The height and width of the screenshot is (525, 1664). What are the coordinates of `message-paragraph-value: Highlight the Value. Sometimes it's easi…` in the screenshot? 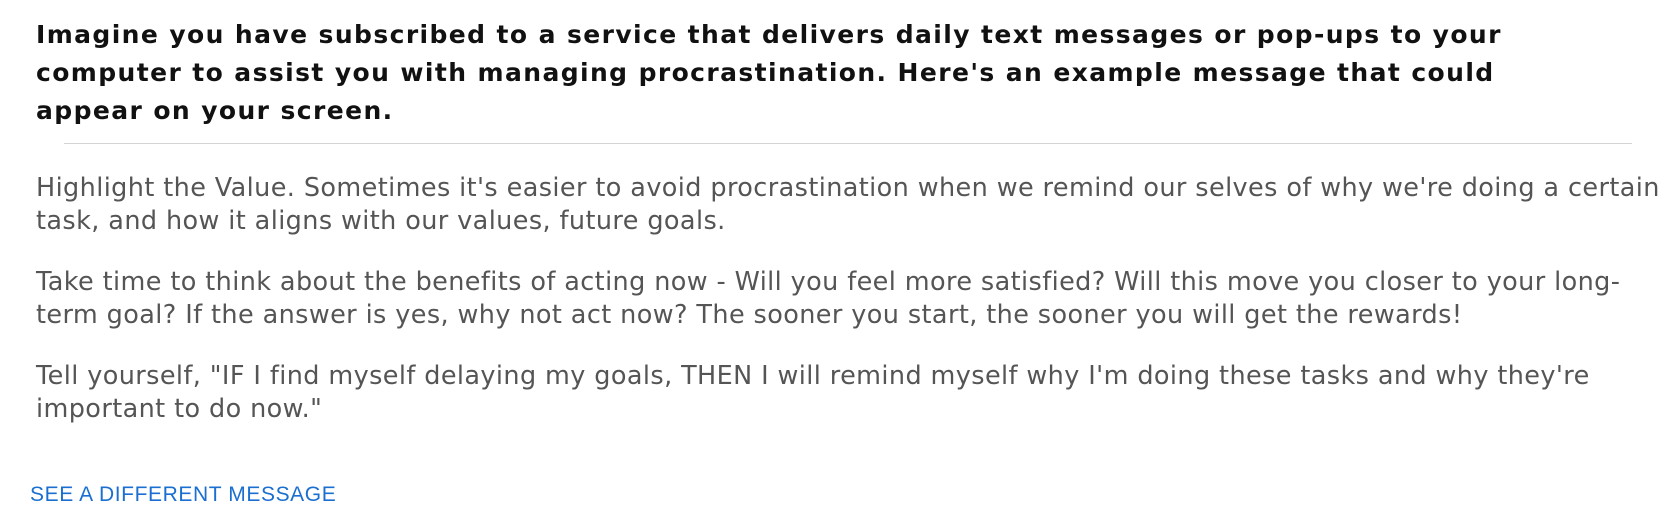 It's located at (848, 204).